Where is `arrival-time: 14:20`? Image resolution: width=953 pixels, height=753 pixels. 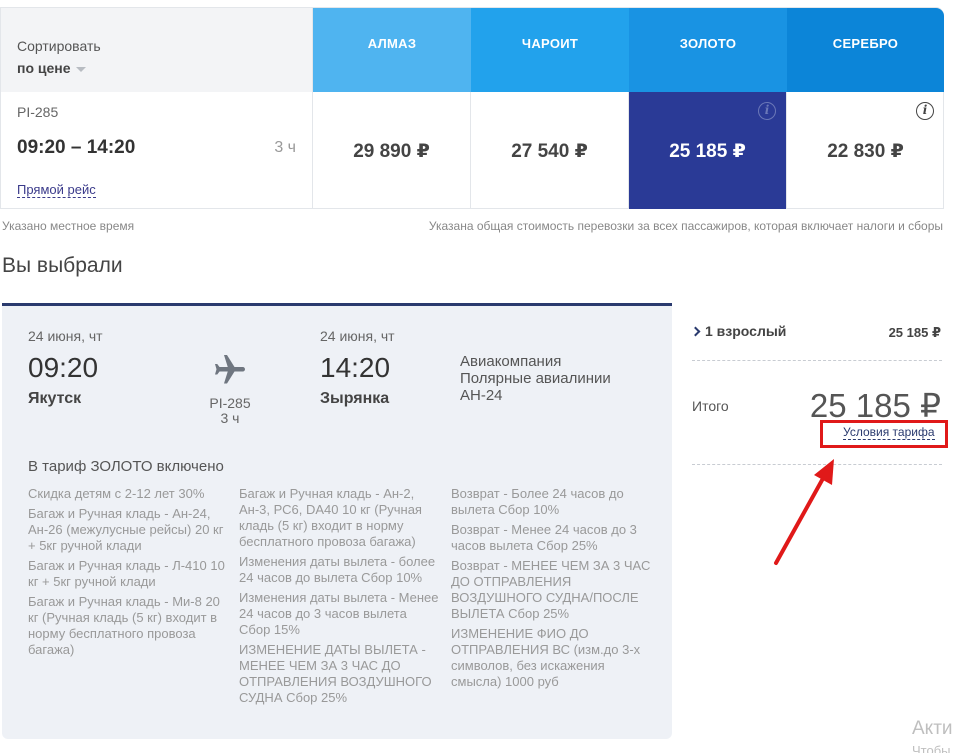 arrival-time: 14:20 is located at coordinates (355, 367).